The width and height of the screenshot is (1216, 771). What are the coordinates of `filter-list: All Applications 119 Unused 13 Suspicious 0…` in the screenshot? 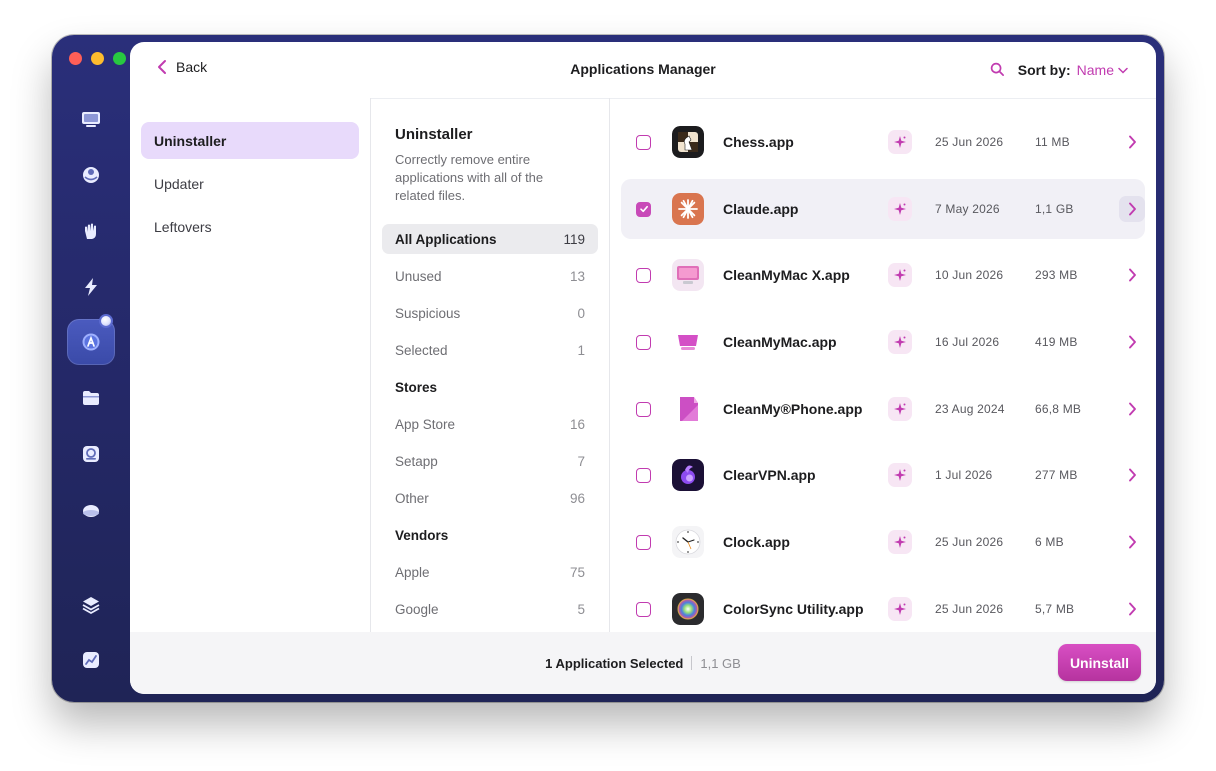 It's located at (490, 424).